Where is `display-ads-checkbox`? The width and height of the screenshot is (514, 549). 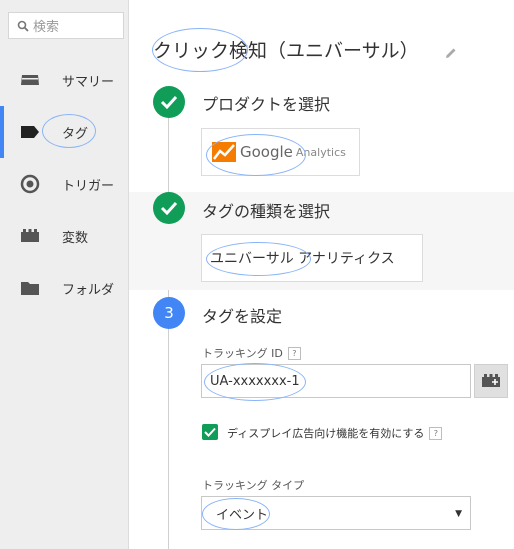 display-ads-checkbox is located at coordinates (210, 432).